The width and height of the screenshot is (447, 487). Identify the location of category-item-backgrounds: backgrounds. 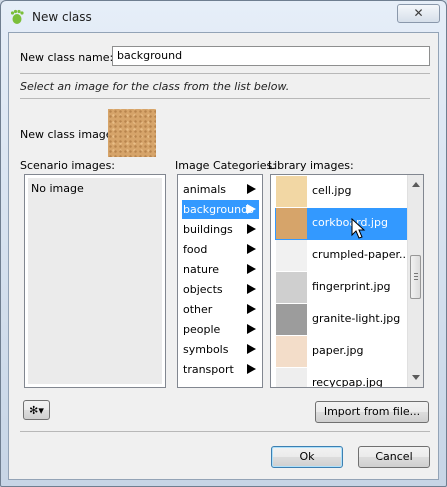
(220, 209).